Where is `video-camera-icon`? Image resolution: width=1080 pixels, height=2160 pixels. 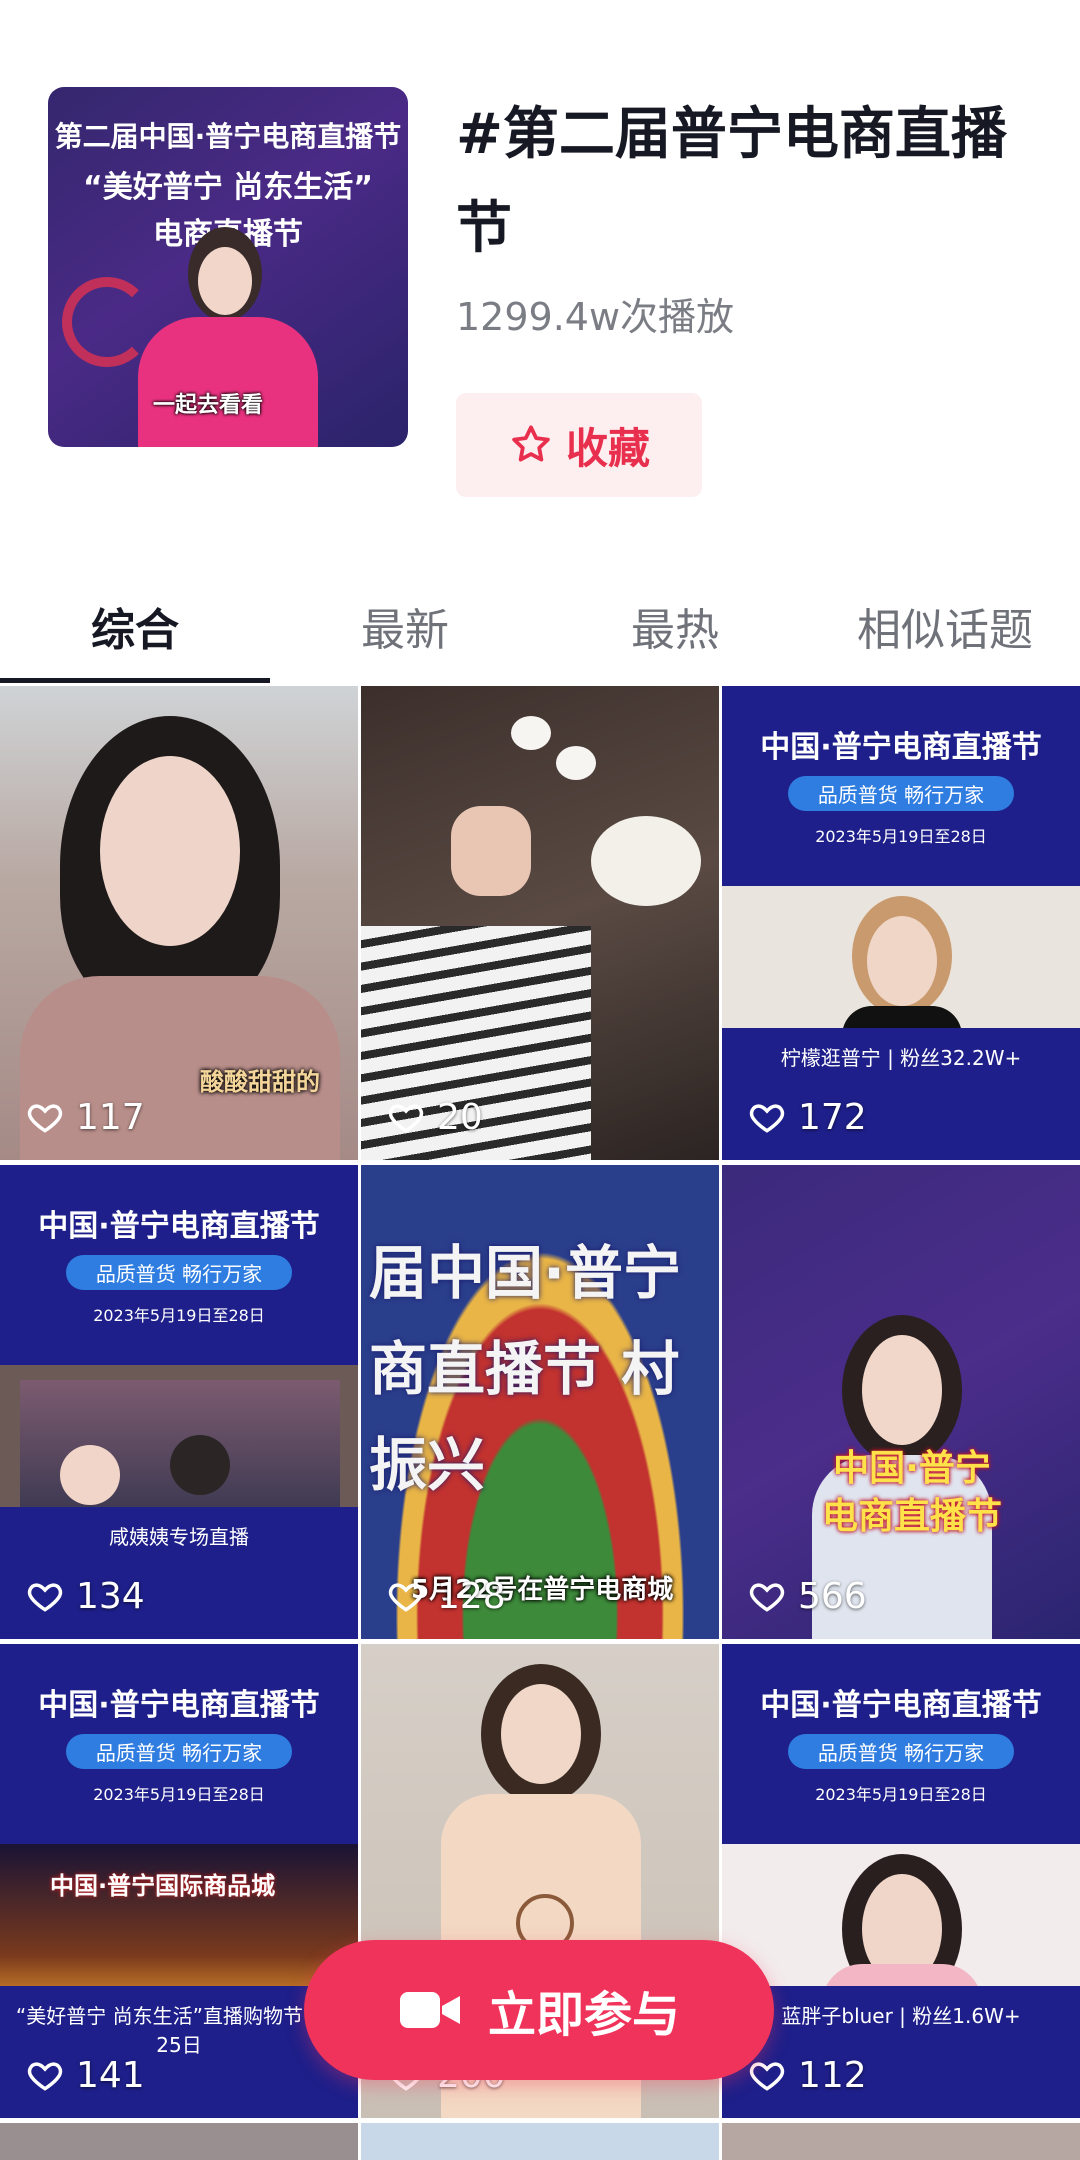
video-camera-icon is located at coordinates (429, 2010).